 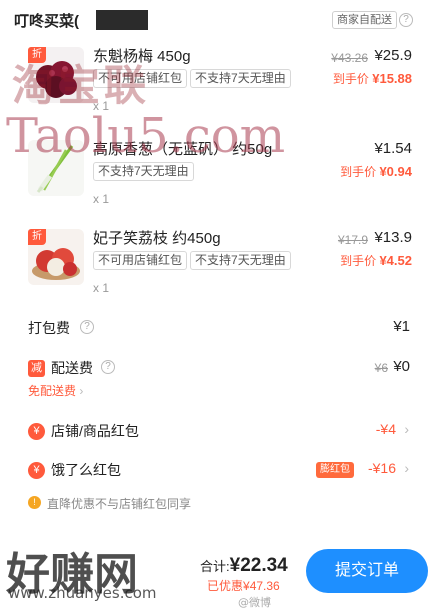 I want to click on submit-order-button: 提交订单, so click(x=367, y=571).